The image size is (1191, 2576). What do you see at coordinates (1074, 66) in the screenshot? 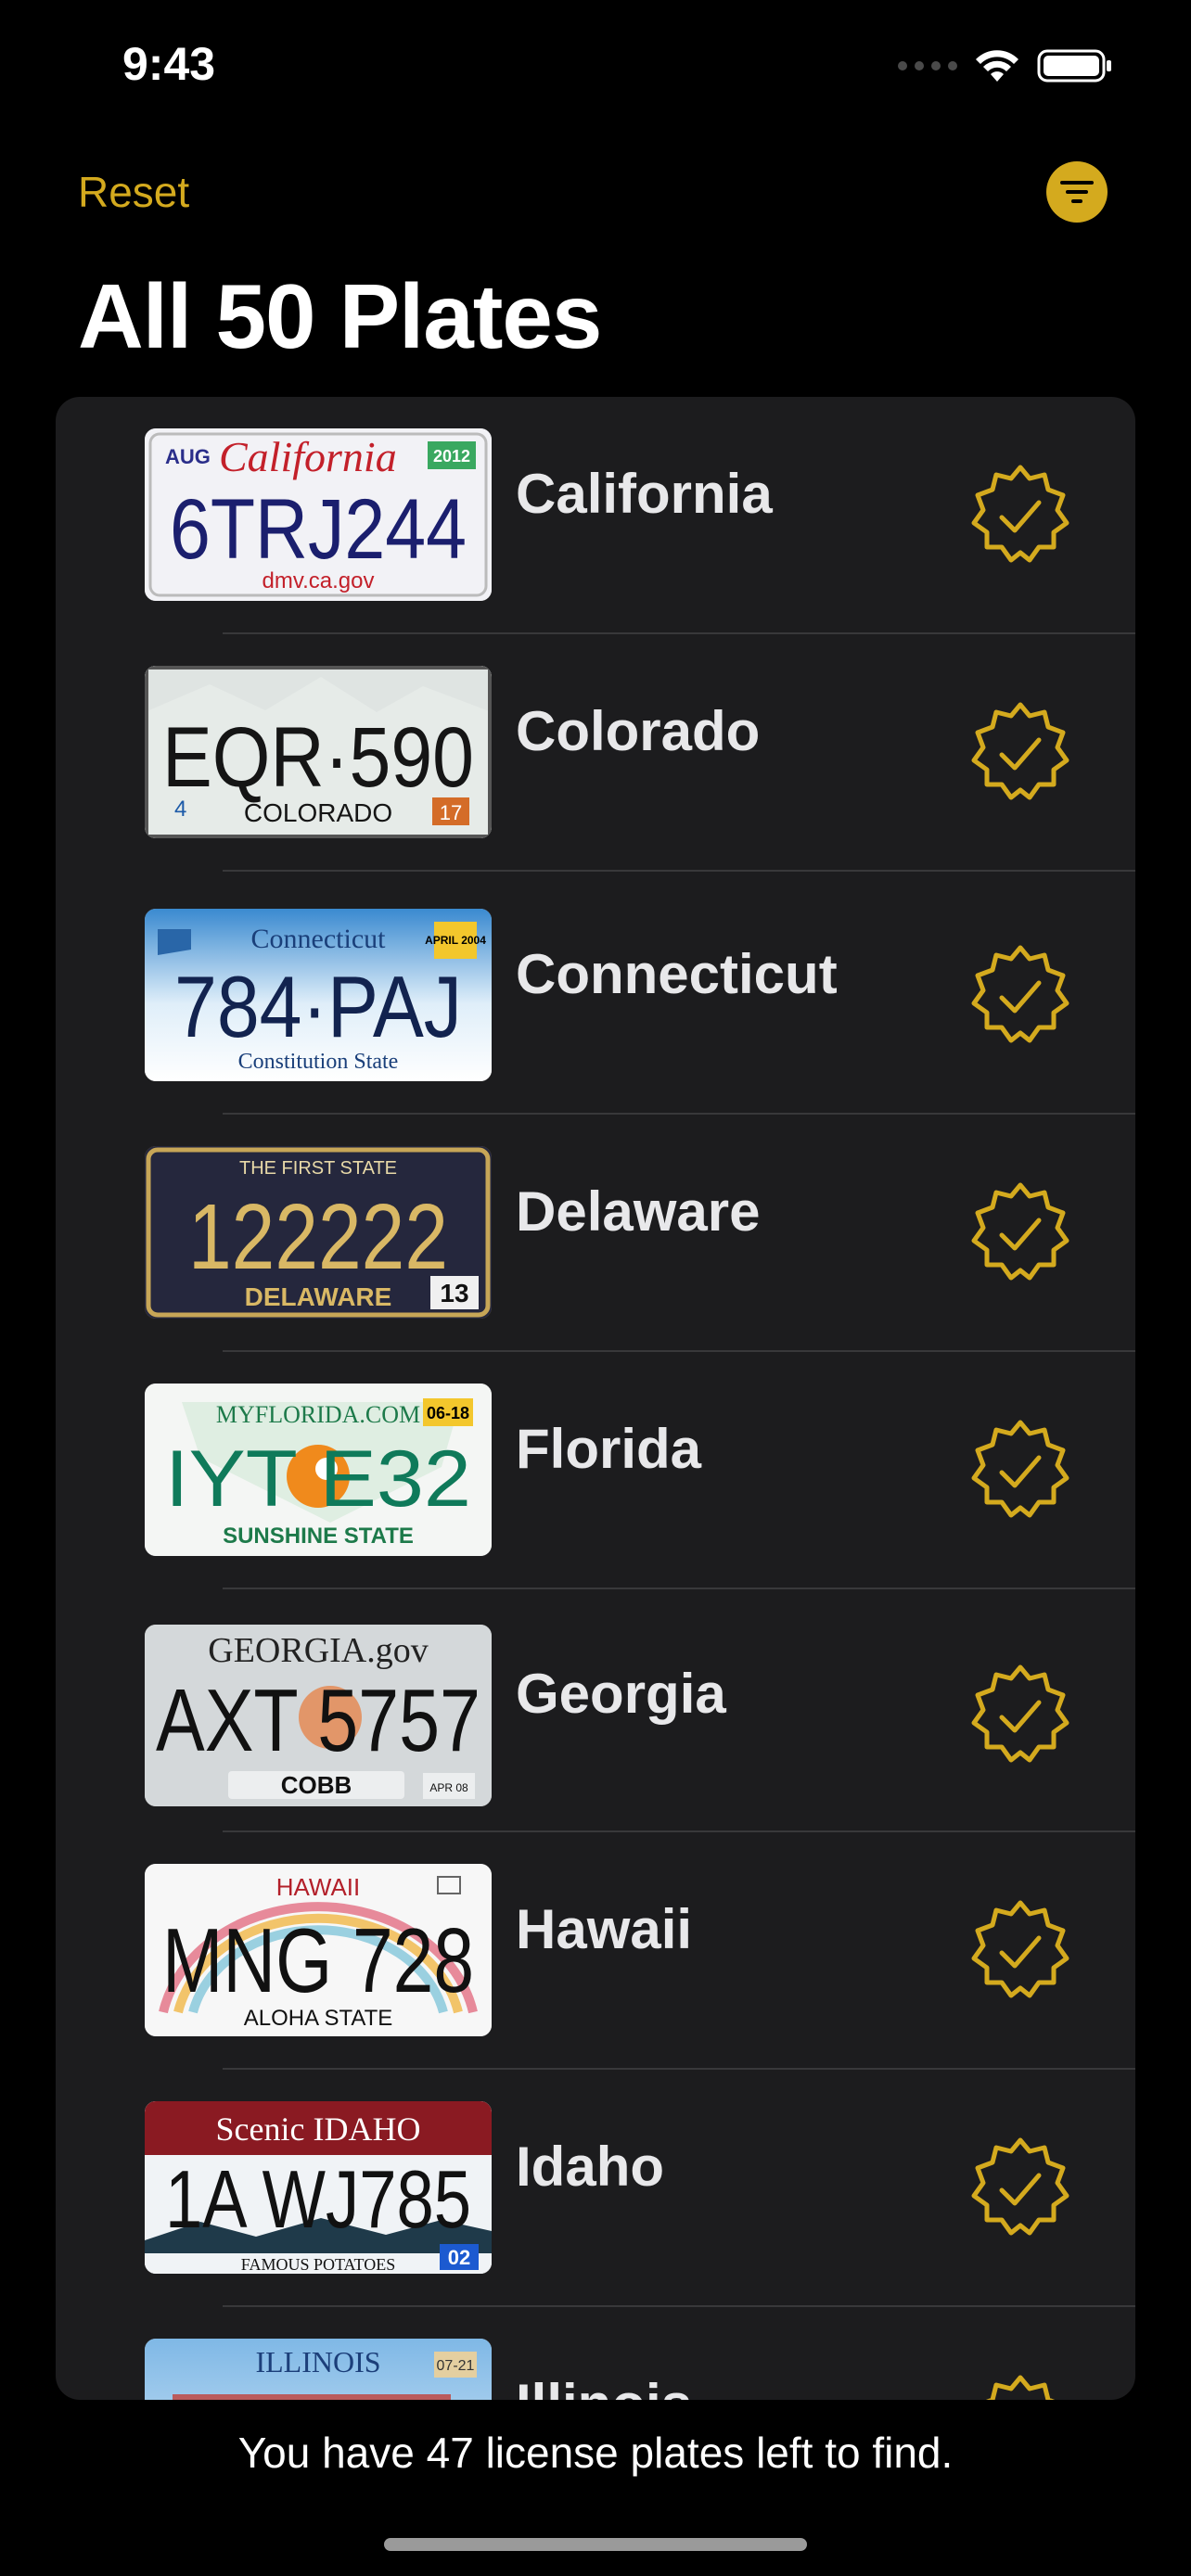
I see `battery-icon` at bounding box center [1074, 66].